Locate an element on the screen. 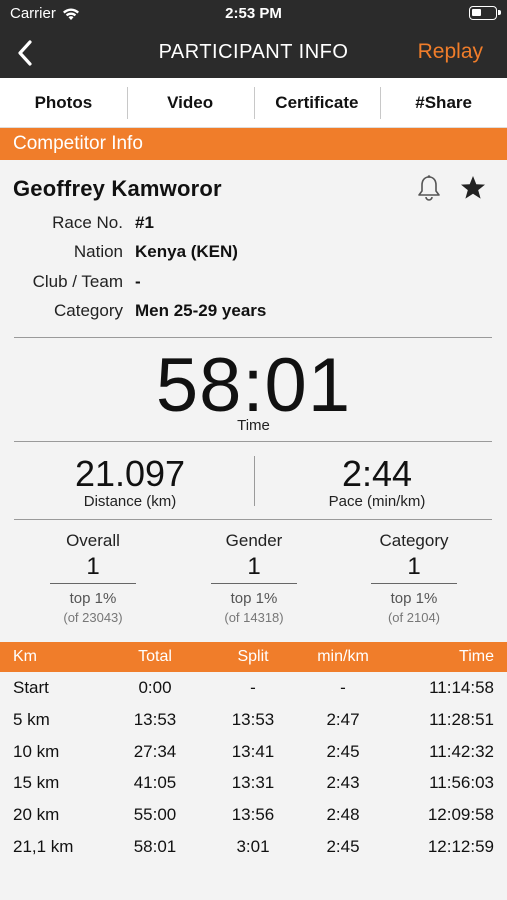  cell-split: - is located at coordinates (253, 687).